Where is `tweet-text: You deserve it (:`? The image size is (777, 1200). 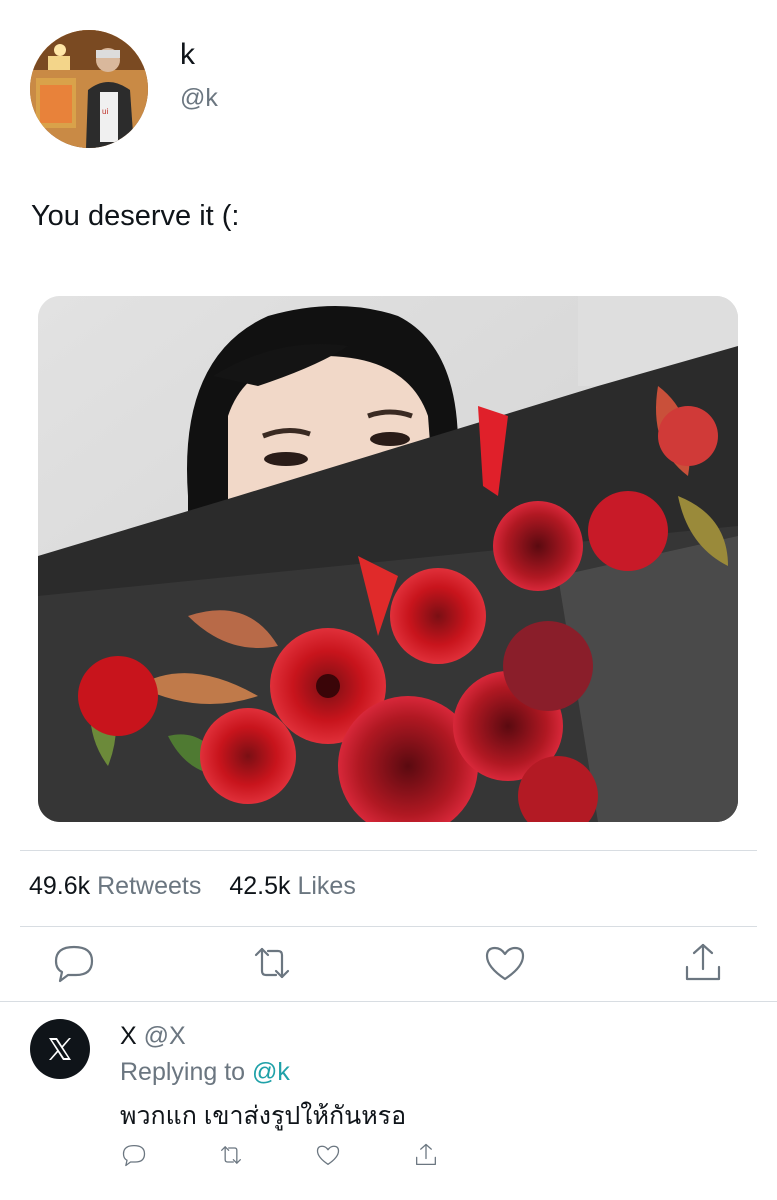
tweet-text: You deserve it (: is located at coordinates (135, 216).